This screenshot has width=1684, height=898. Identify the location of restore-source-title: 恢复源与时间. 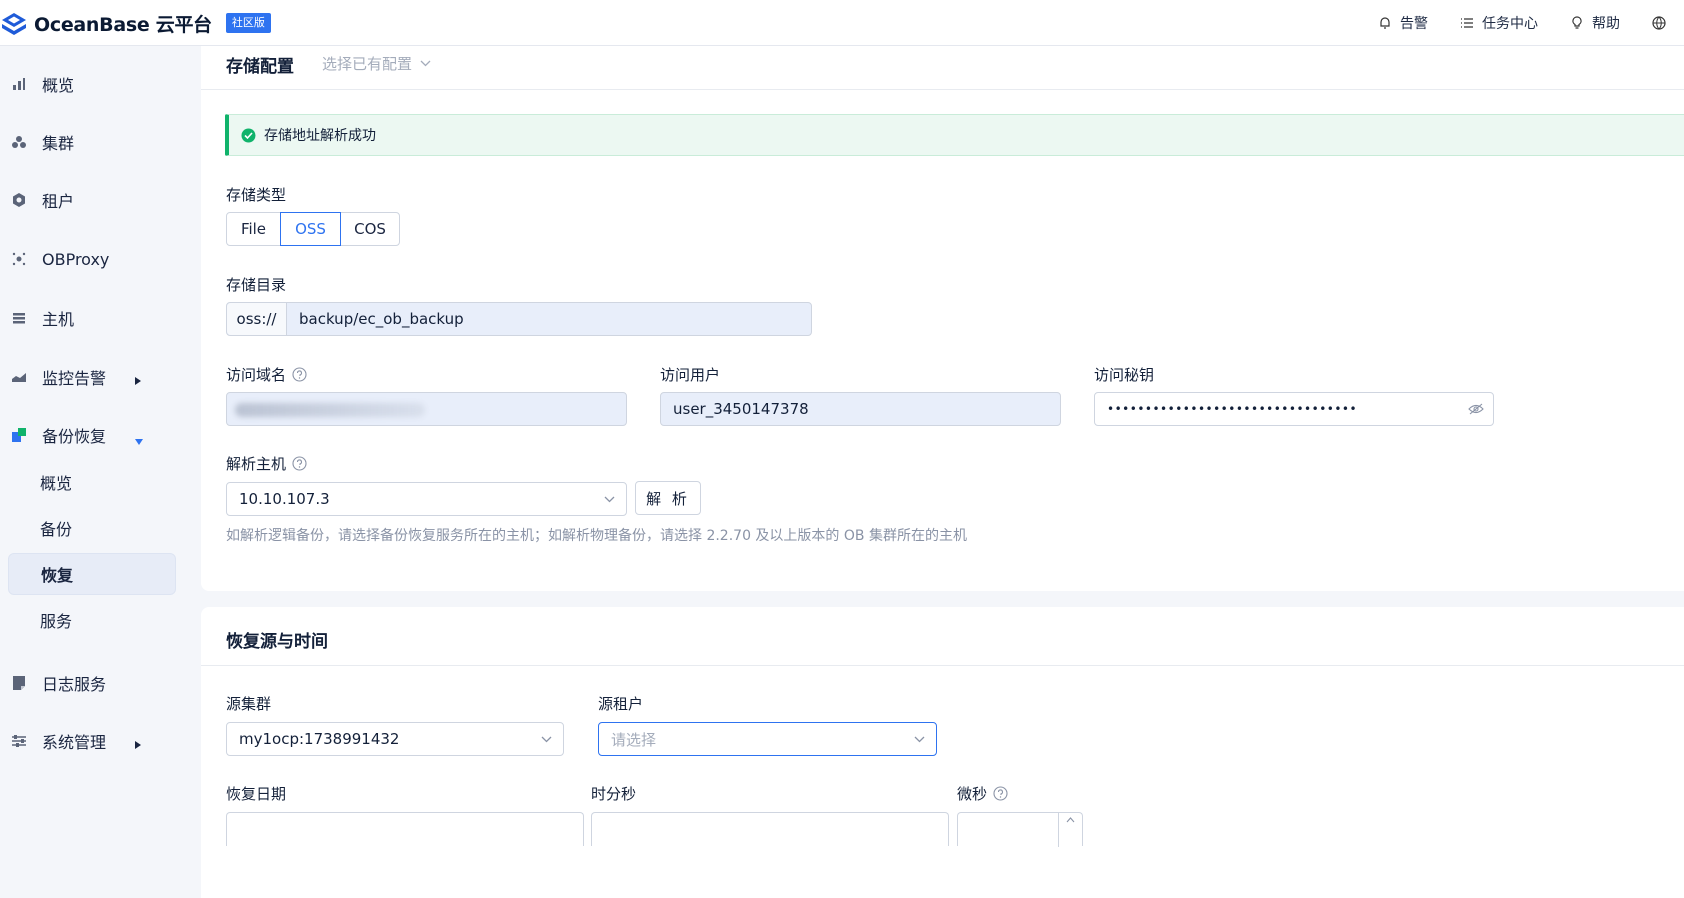
(277, 642).